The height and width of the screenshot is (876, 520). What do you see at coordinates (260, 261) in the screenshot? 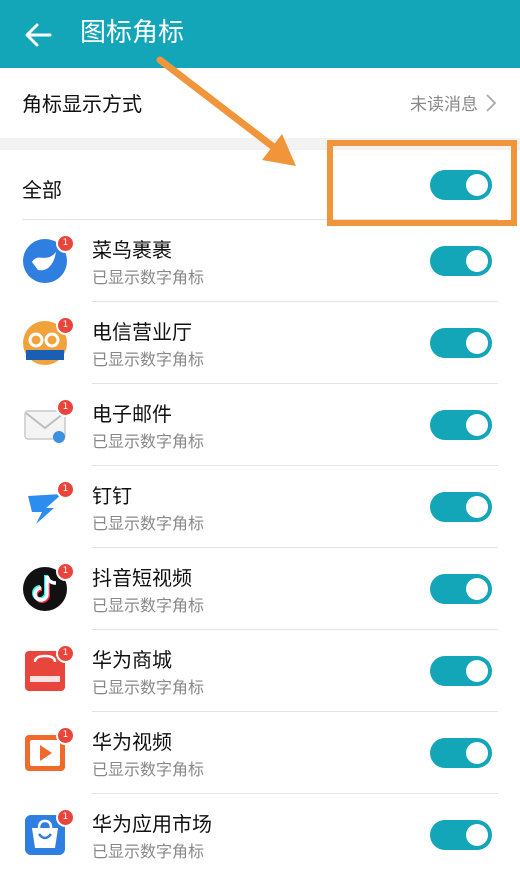
I see `app-row-cainiao: 1 菜鸟裹裹 已显示数字角标` at bounding box center [260, 261].